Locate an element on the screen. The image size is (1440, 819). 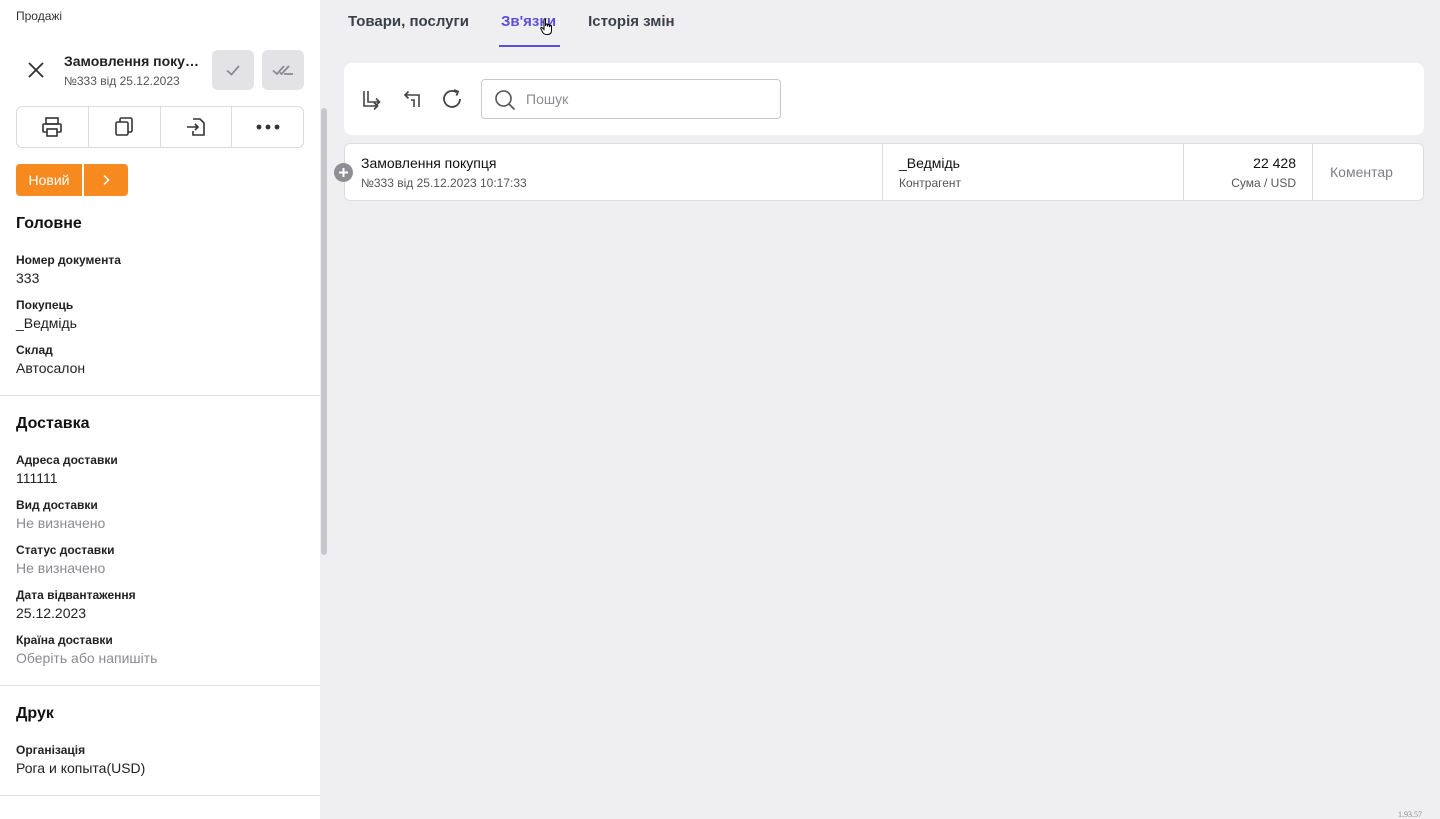
unlink-document-button is located at coordinates (412, 99).